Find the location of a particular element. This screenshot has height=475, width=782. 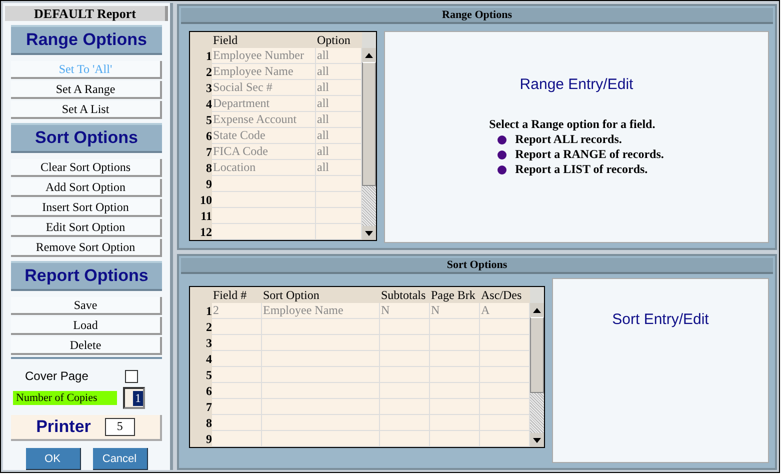

section-header: Range Options is located at coordinates (86, 40).